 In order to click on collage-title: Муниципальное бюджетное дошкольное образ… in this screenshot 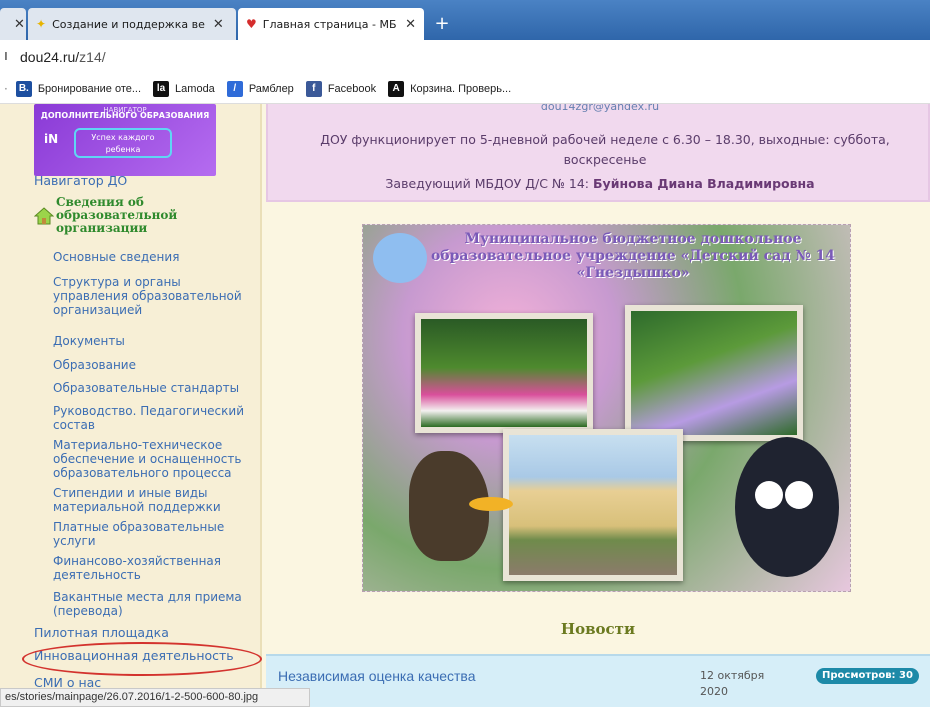, I will do `click(633, 256)`.